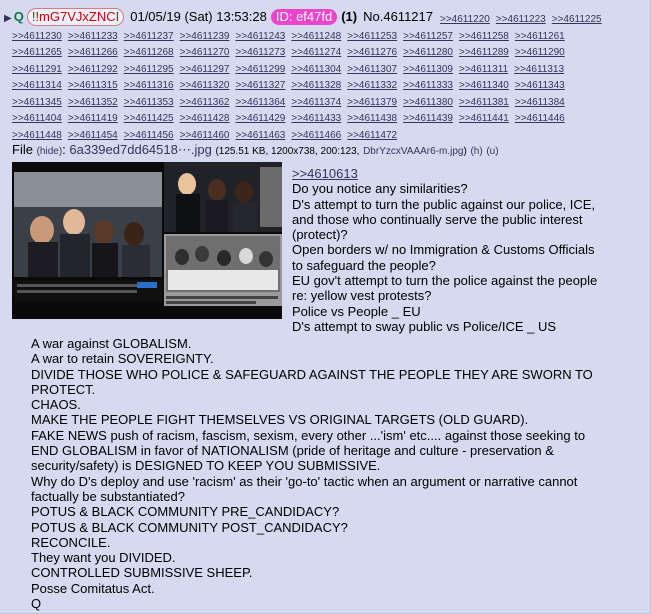 This screenshot has height=614, width=651. I want to click on reply-backlink: >>4611343, so click(540, 85).